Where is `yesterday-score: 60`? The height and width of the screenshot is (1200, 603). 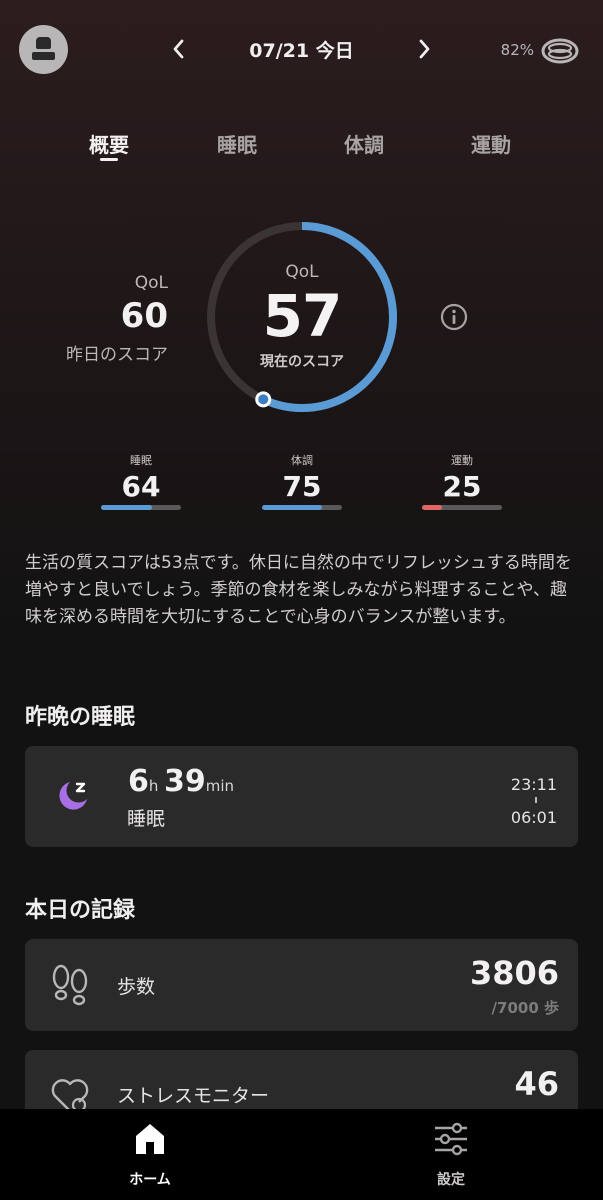 yesterday-score: 60 is located at coordinates (144, 316).